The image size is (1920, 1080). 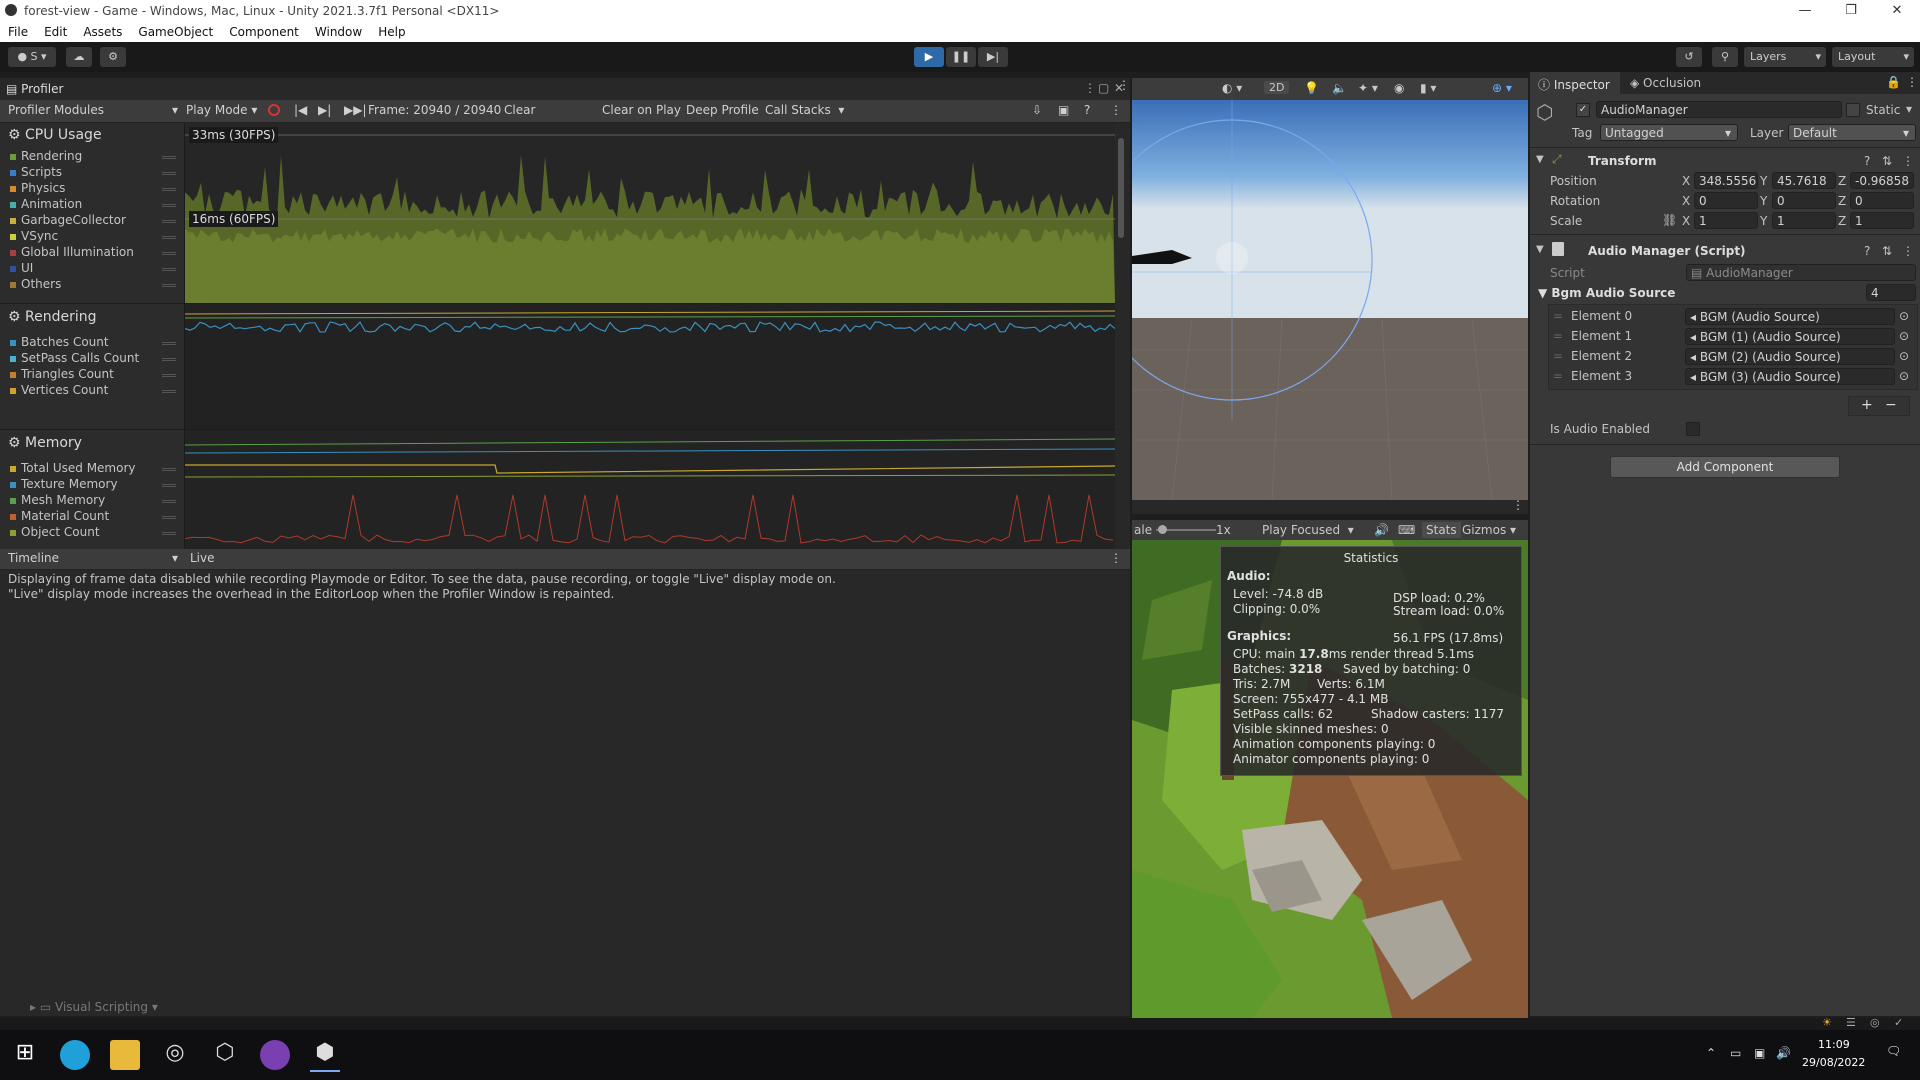 I want to click on active-checkbox: ✓, so click(x=1583, y=110).